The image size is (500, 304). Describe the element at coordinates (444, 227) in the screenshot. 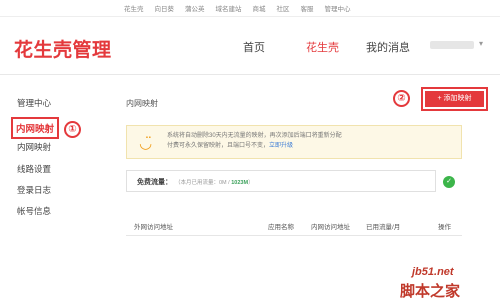

I see `col-actions: 操作` at that location.